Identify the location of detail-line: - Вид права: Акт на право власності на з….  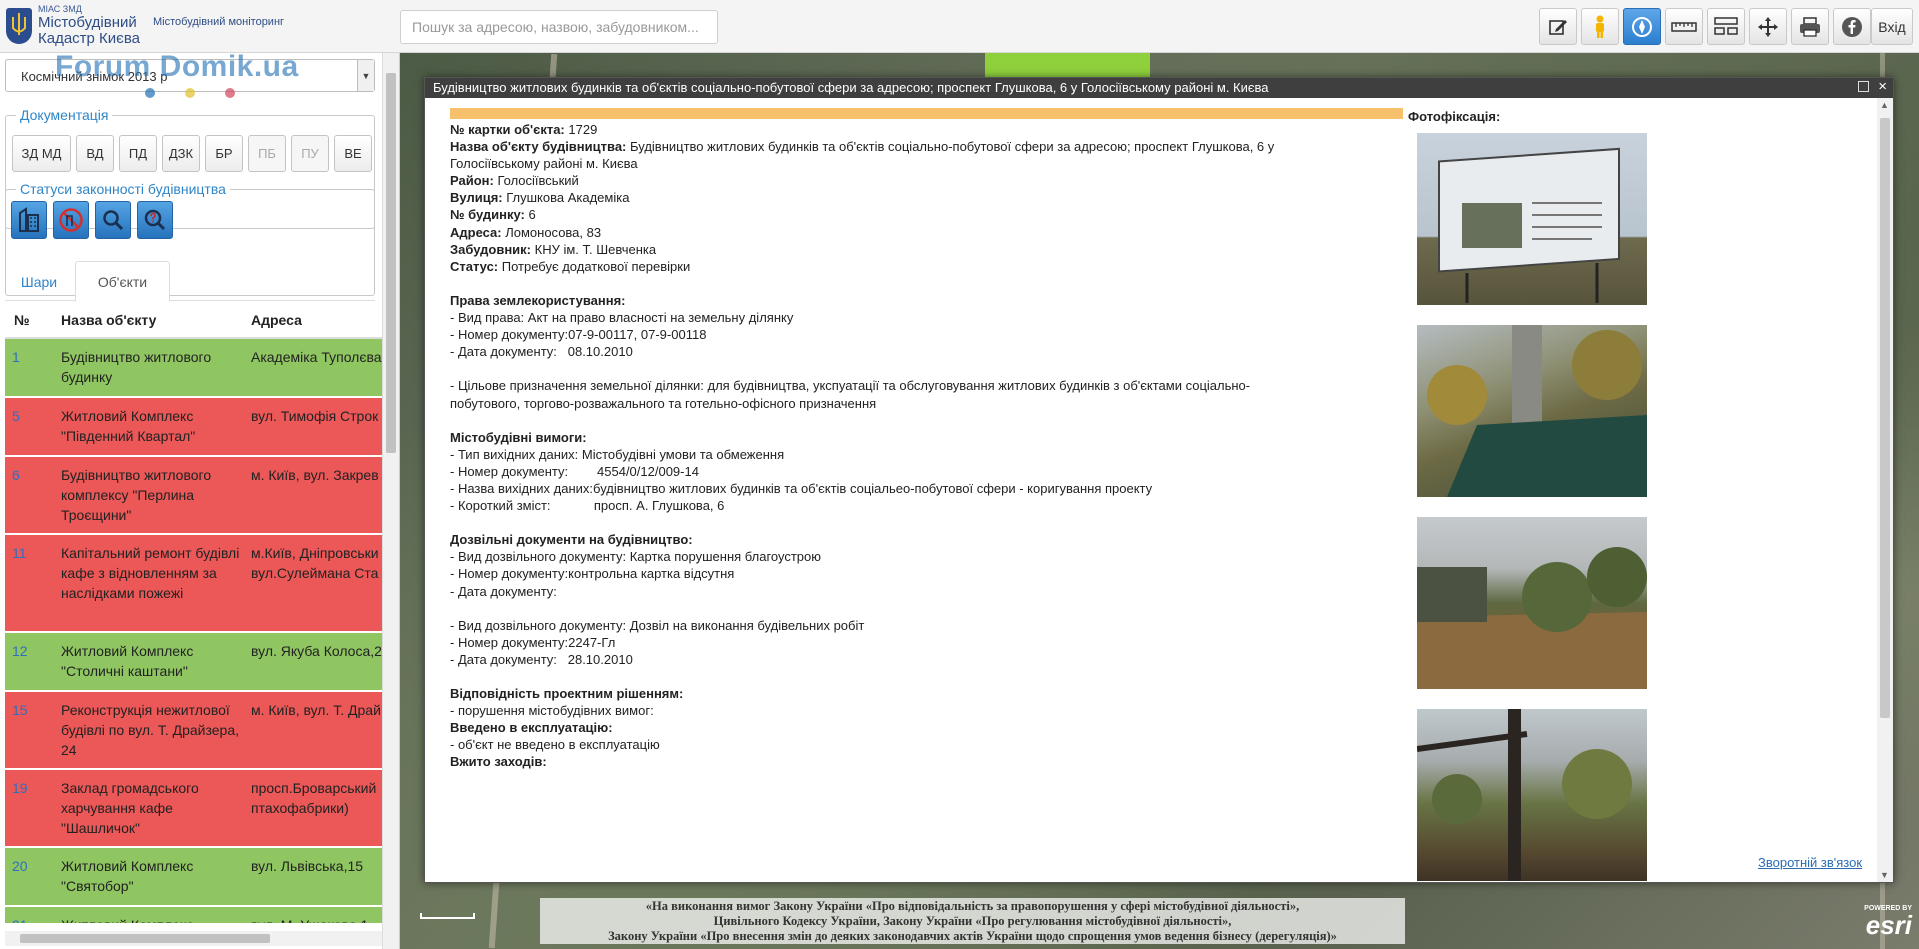
(900, 317).